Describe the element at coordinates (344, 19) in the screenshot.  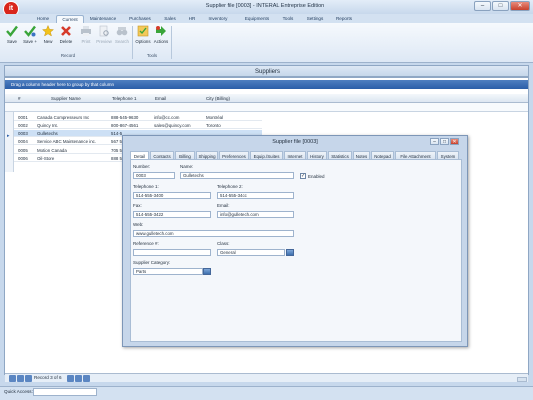
I see `menu-reports: Reports` at that location.